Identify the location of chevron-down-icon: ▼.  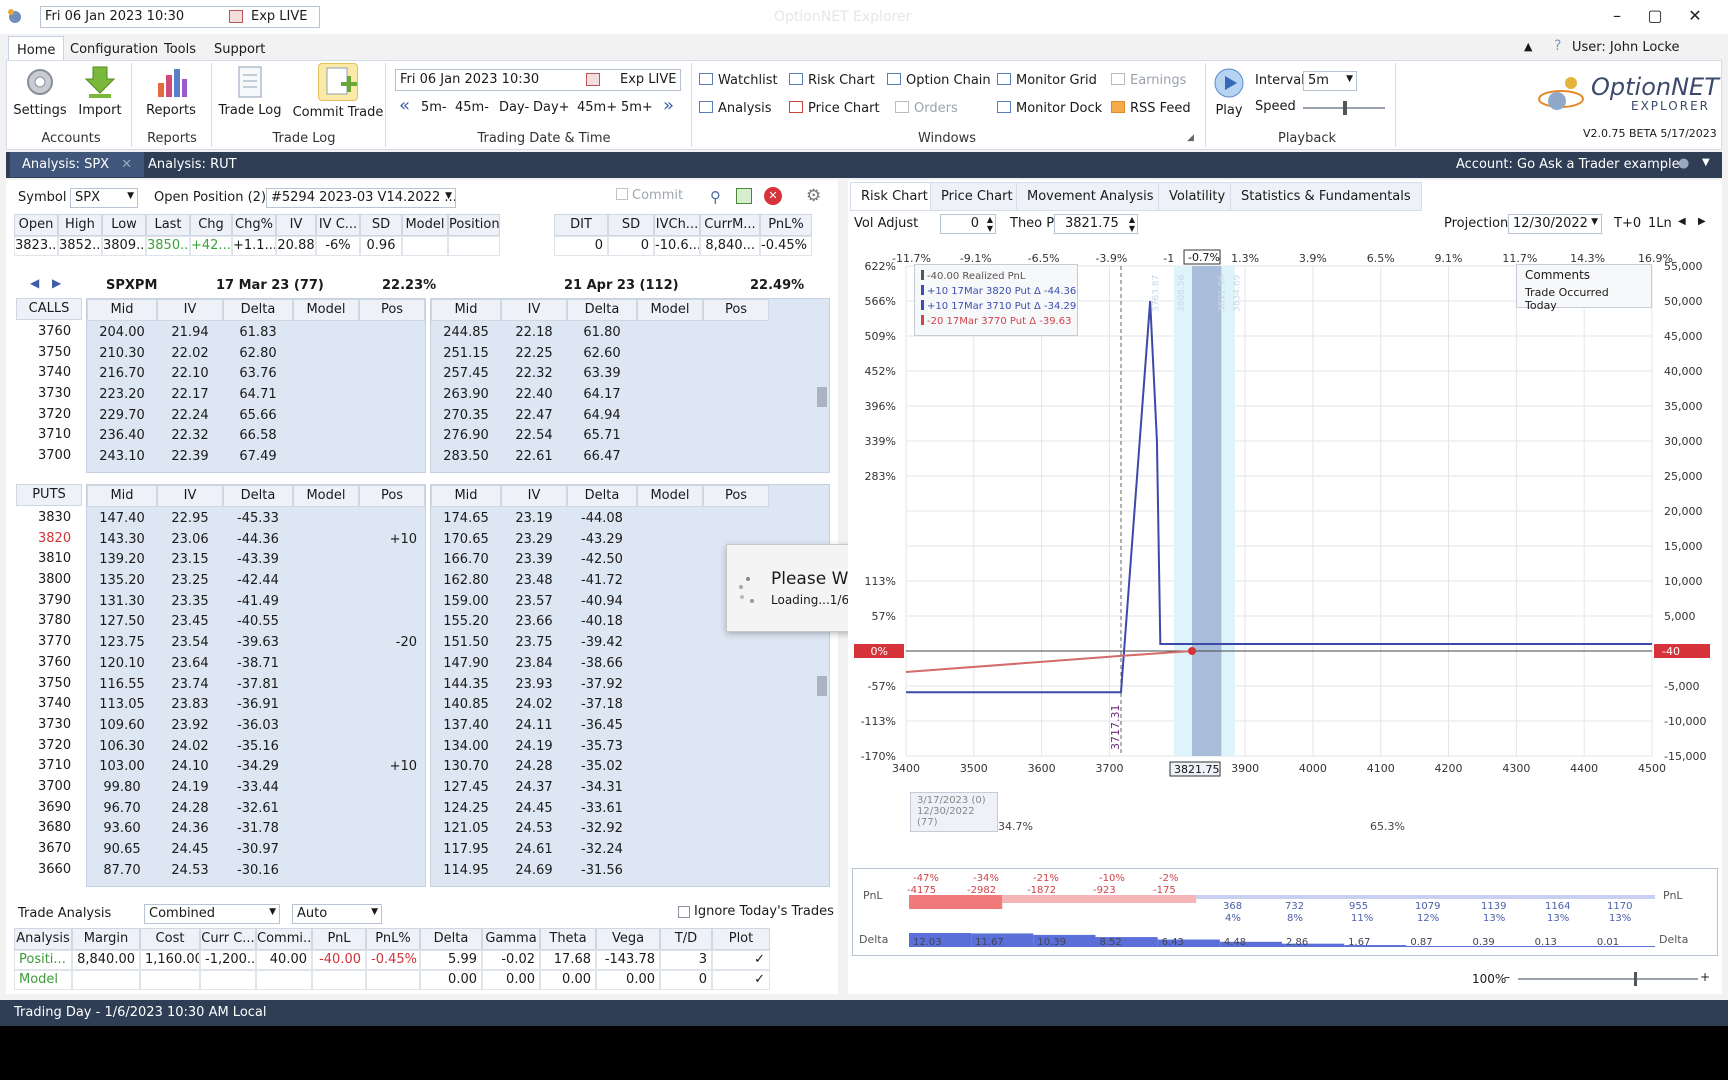
(1706, 162).